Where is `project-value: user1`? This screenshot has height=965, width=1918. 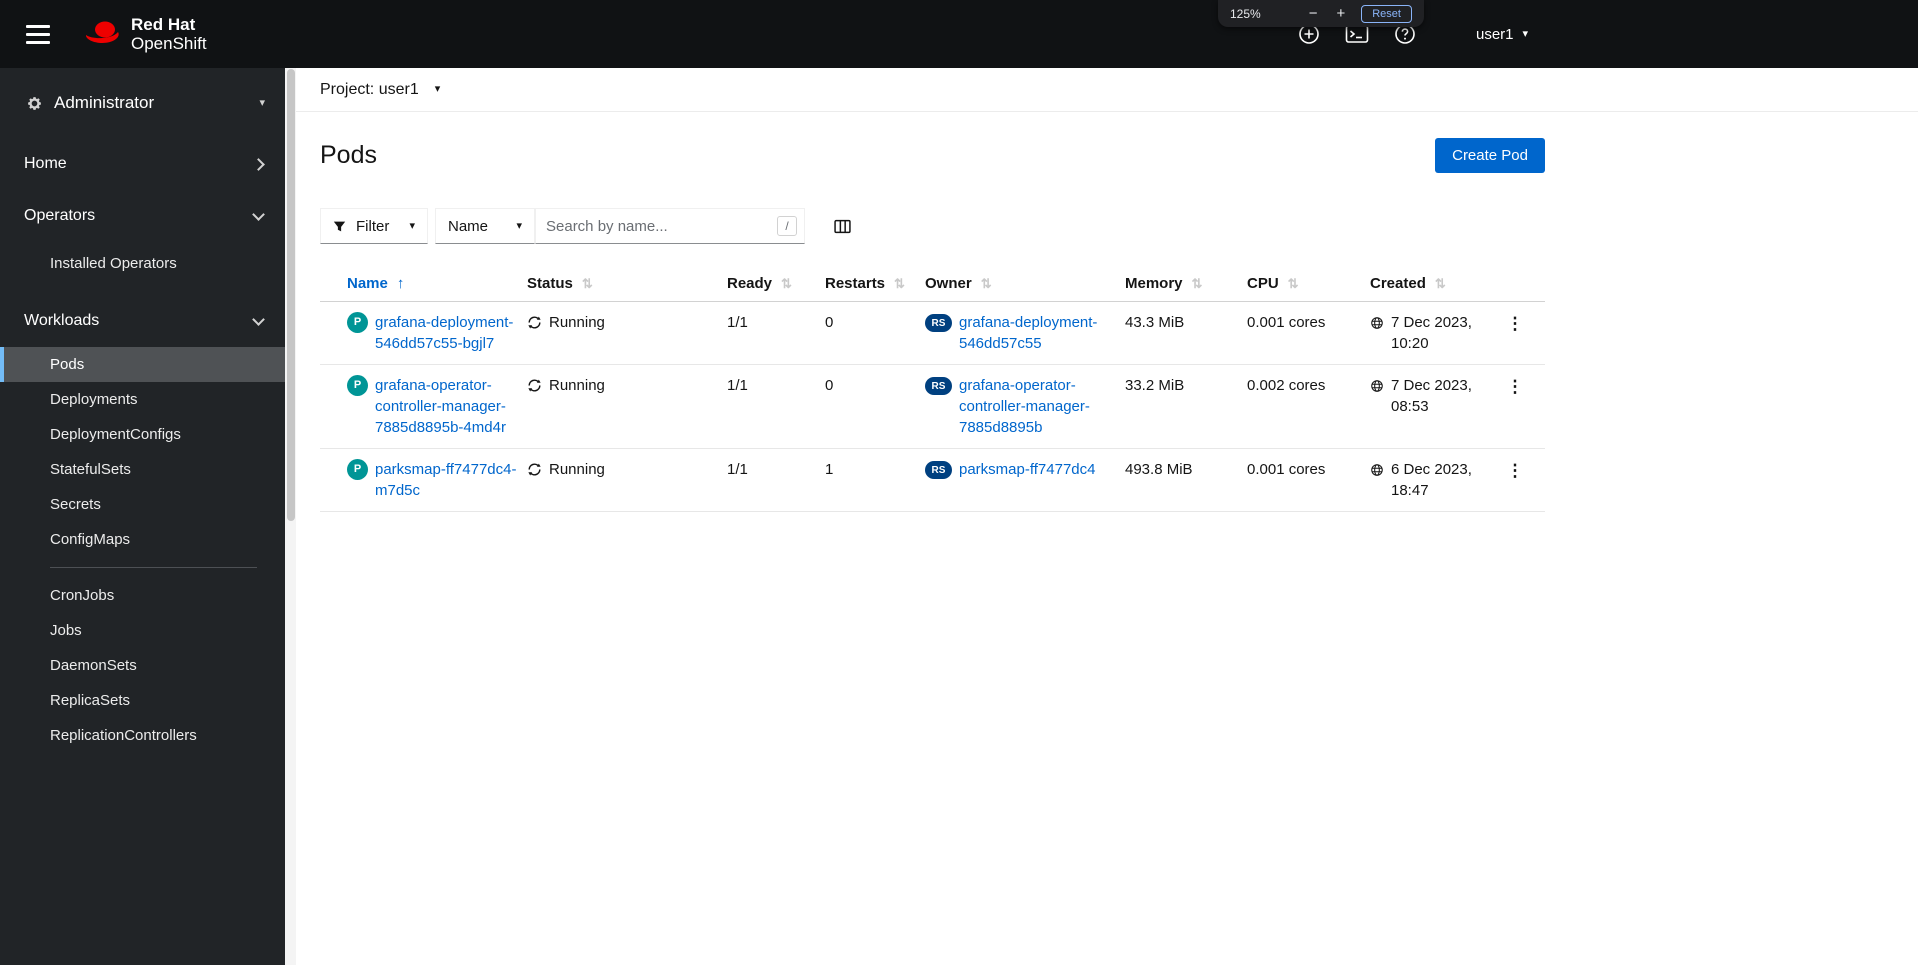
project-value: user1 is located at coordinates (398, 89).